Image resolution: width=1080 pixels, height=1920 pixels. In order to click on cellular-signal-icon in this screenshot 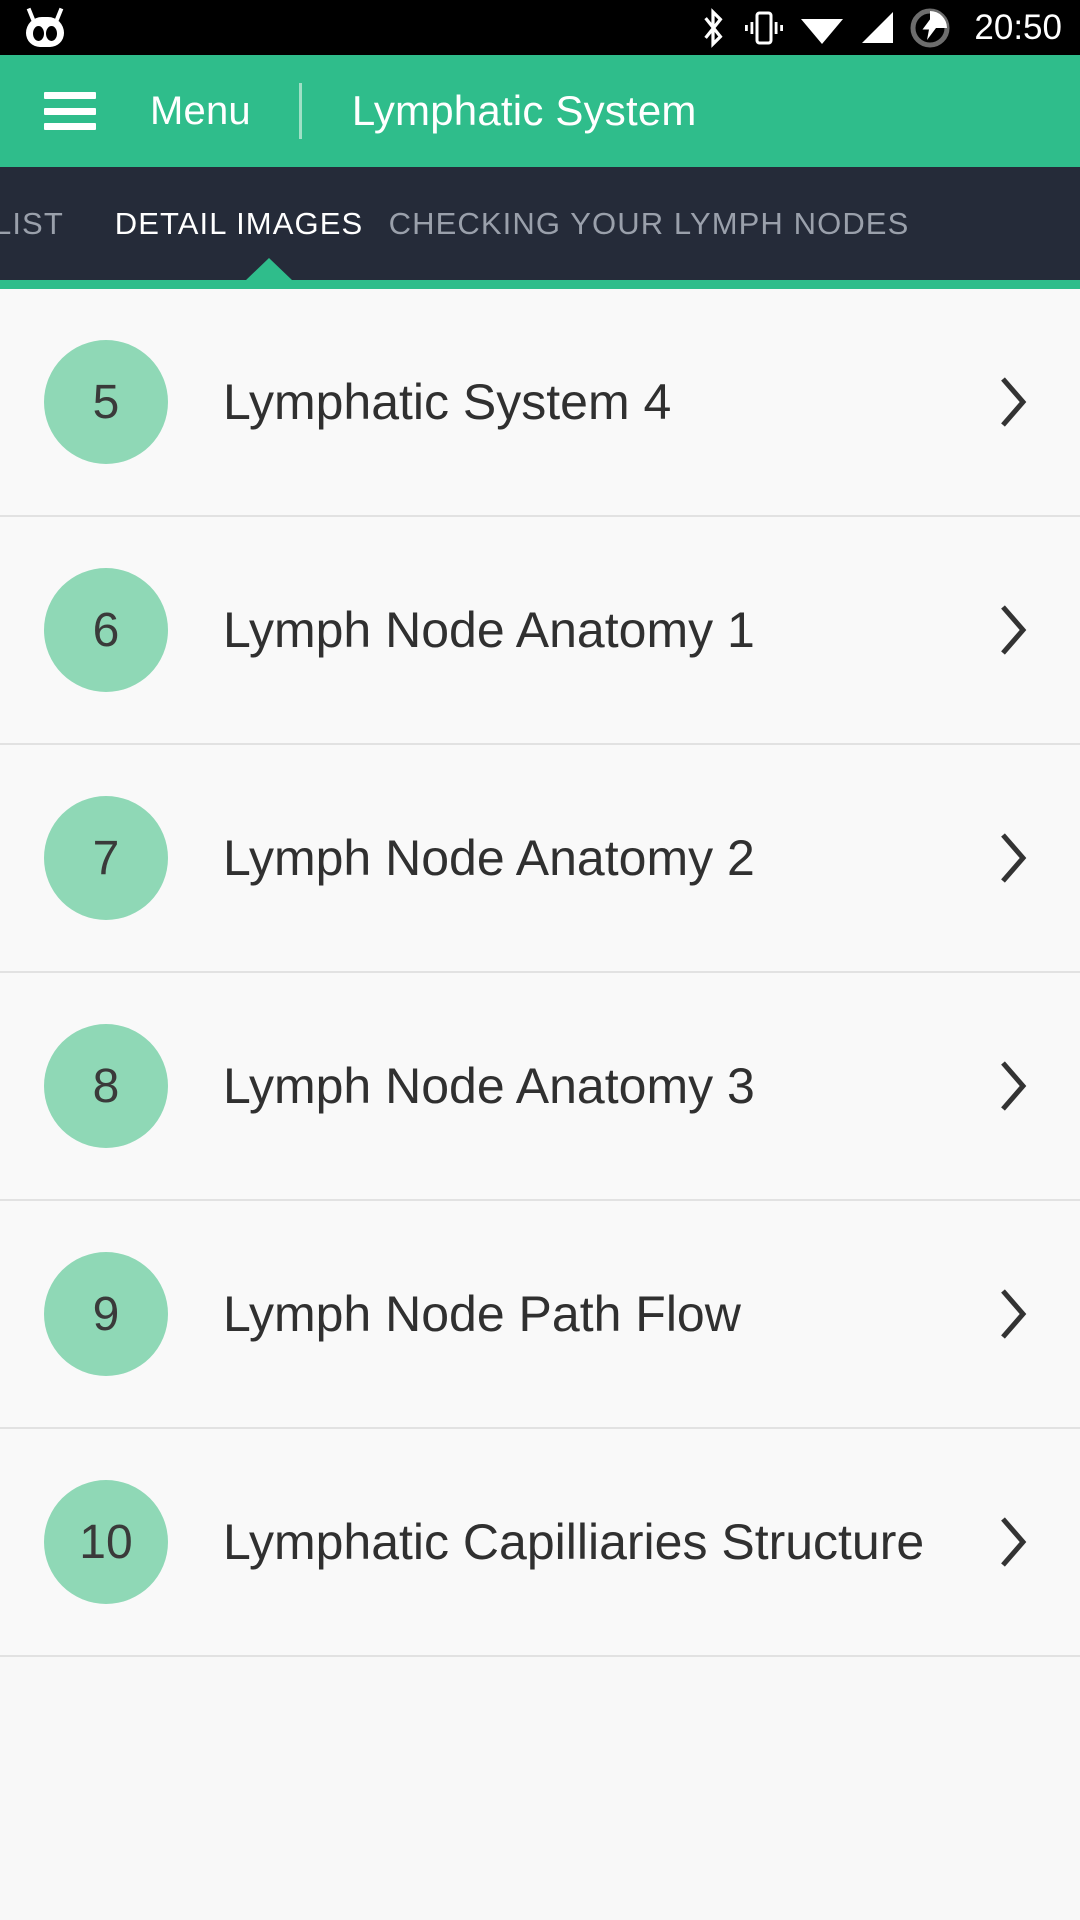, I will do `click(877, 28)`.